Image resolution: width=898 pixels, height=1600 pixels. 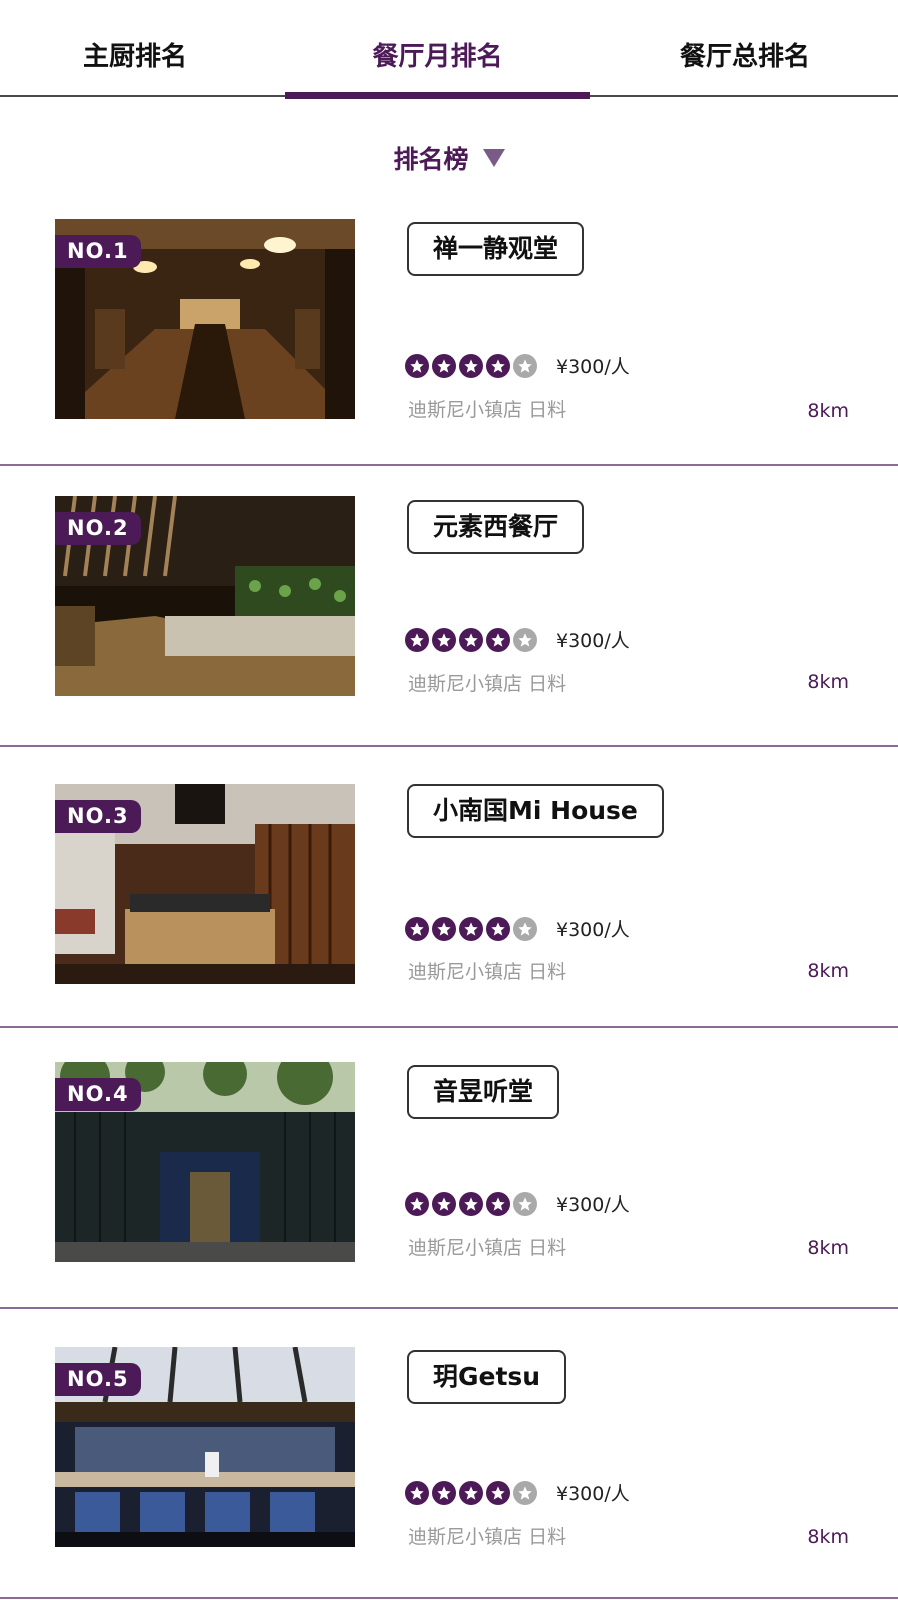 I want to click on restaurant-name: 音昱听堂, so click(x=483, y=1092).